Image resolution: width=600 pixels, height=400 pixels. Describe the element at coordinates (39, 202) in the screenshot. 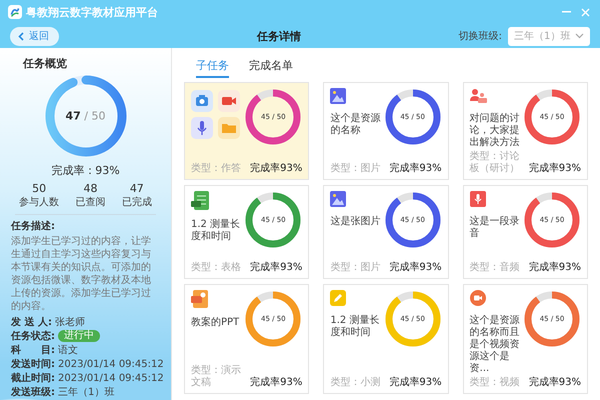

I see `stat-label: 参与人数` at that location.